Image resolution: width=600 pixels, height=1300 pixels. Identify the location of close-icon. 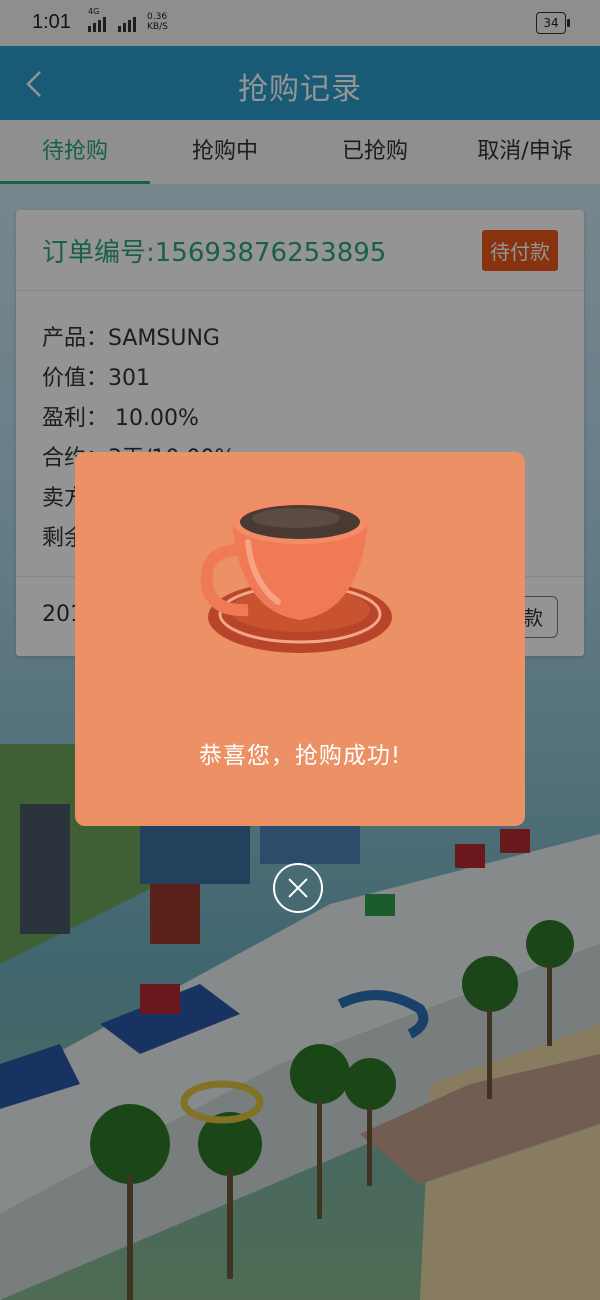
(298, 888).